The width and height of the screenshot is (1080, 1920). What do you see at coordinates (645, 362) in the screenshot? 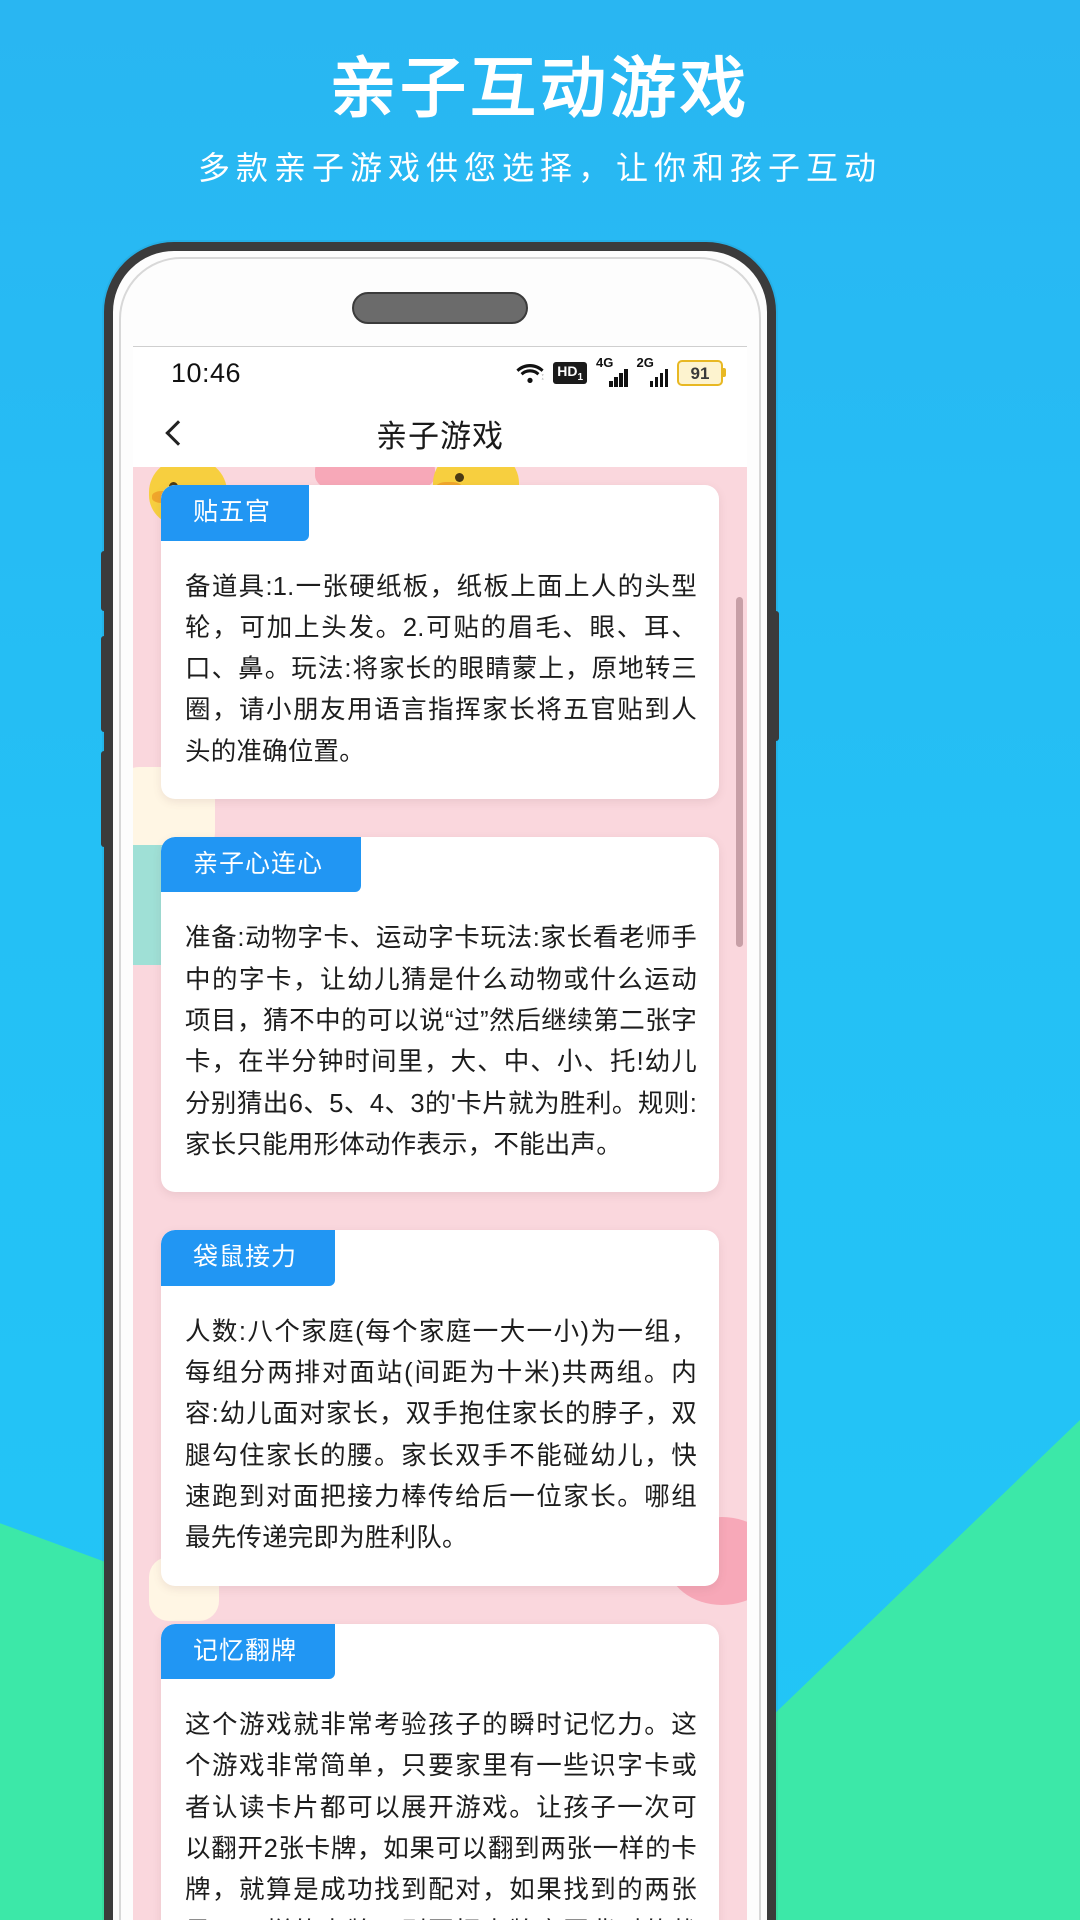
I see `signal-2g-label: 2G` at bounding box center [645, 362].